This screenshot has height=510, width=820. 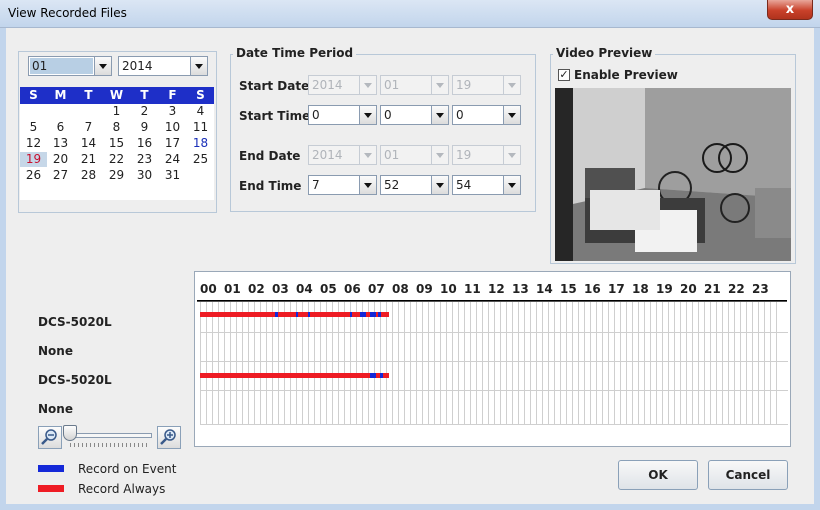 I want to click on end-day-select: 19, so click(x=486, y=155).